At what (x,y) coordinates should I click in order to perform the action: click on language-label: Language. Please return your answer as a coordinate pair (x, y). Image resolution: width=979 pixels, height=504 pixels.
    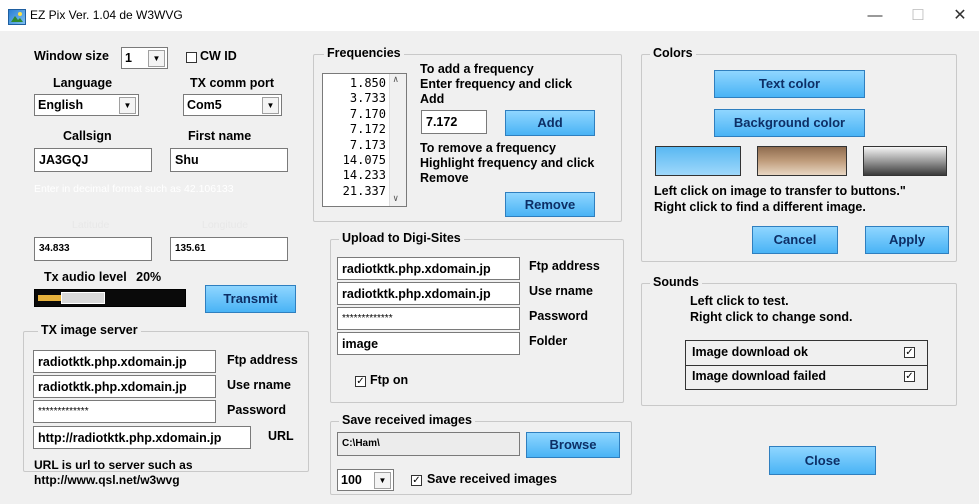
    Looking at the image, I should click on (83, 83).